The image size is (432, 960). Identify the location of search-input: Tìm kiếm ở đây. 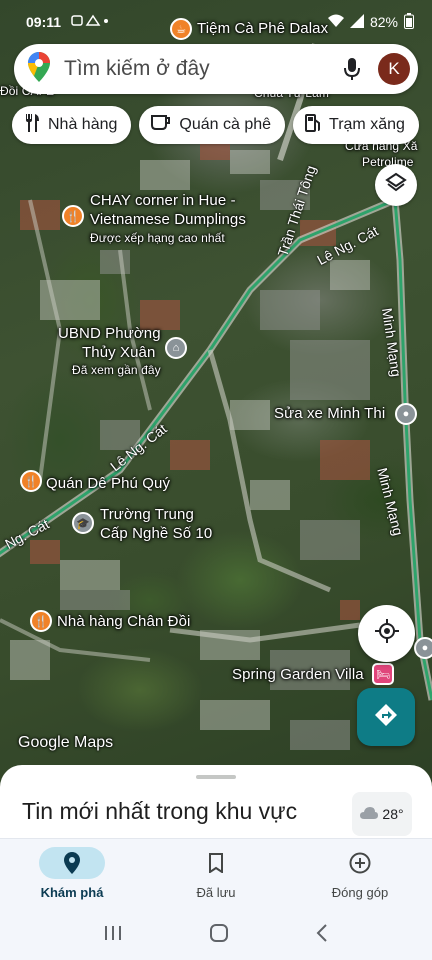
(201, 69).